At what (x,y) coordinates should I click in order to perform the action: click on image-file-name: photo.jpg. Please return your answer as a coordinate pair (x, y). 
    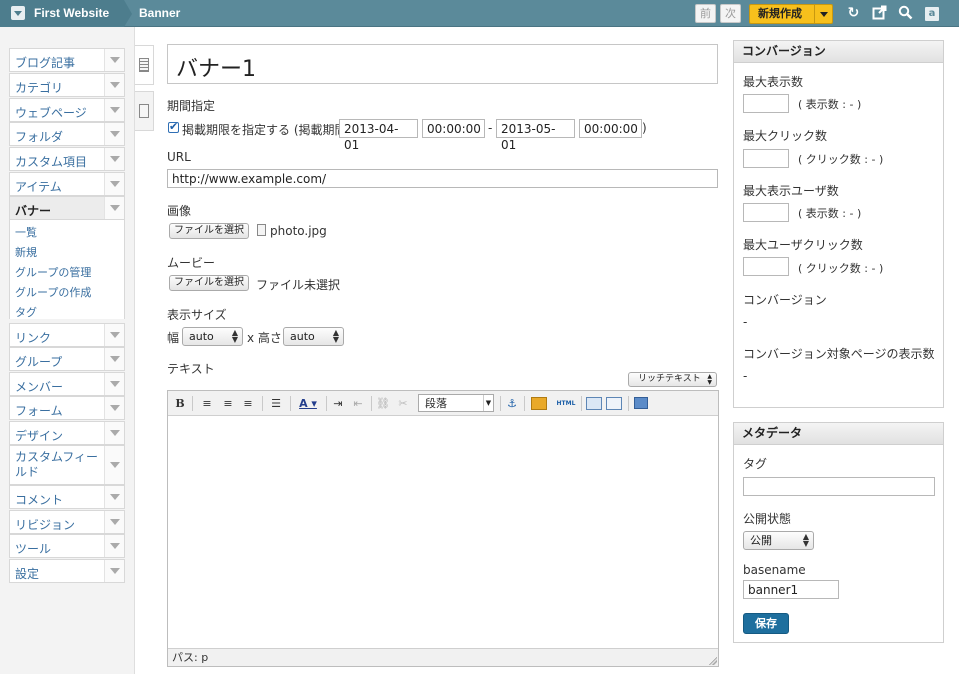
    Looking at the image, I should click on (298, 231).